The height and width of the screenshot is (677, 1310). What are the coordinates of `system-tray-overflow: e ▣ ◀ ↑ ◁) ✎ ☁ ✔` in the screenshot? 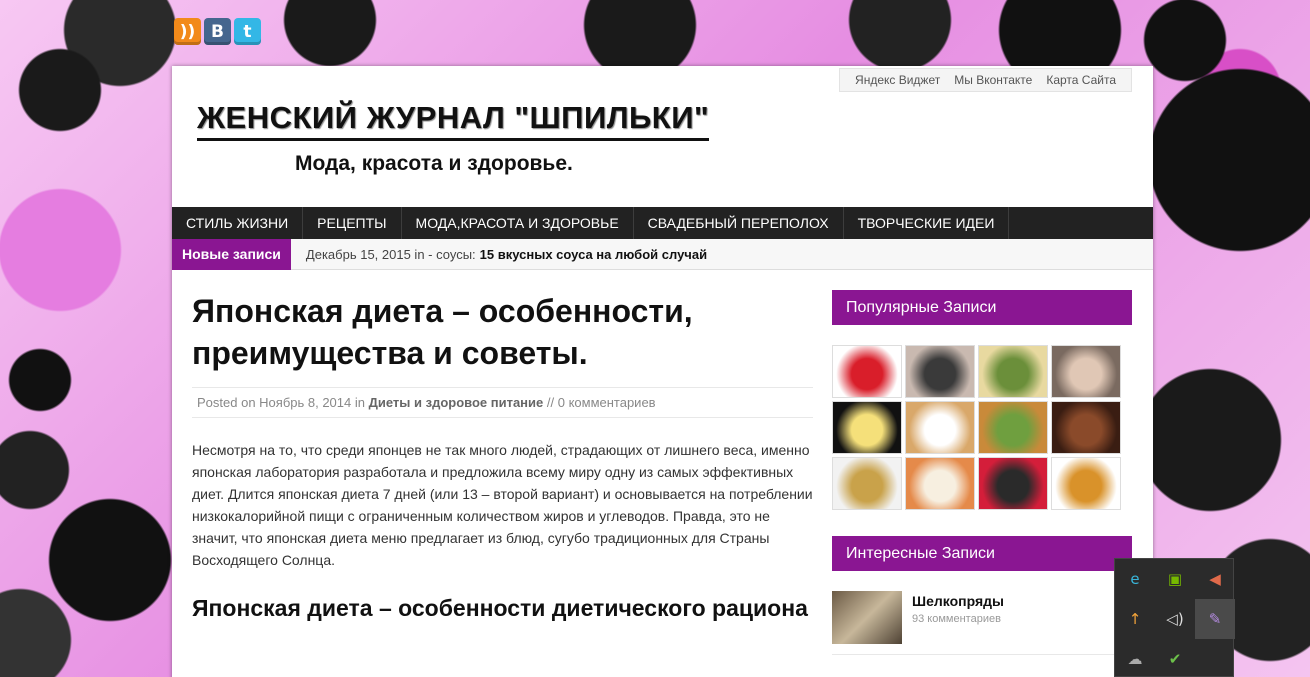 It's located at (1174, 617).